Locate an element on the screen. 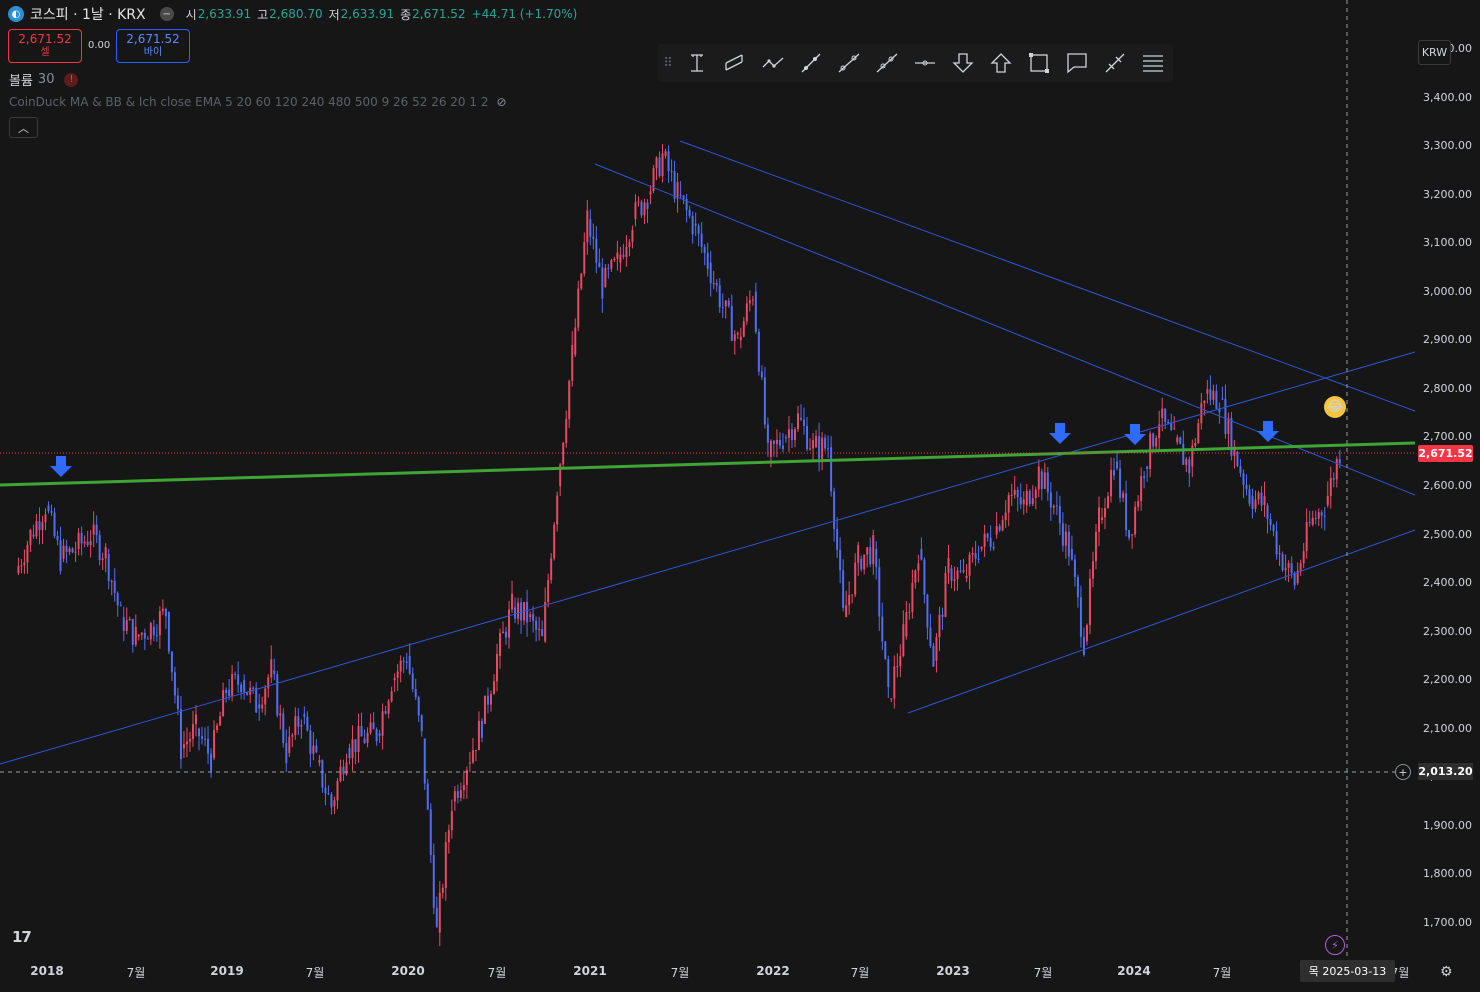 This screenshot has width=1480, height=992. eye-hidden-icon: ⊘ is located at coordinates (501, 102).